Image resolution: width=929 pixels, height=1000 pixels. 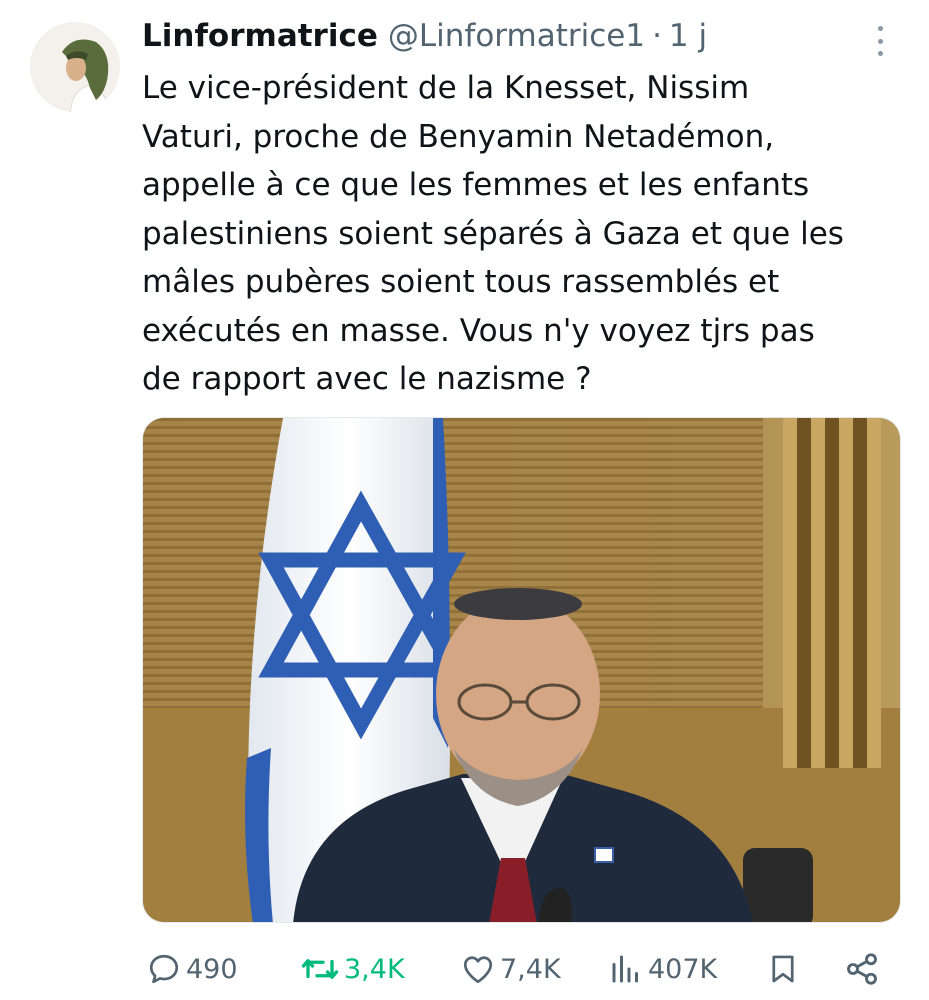 I want to click on retweet-button: 3,4K, so click(x=352, y=969).